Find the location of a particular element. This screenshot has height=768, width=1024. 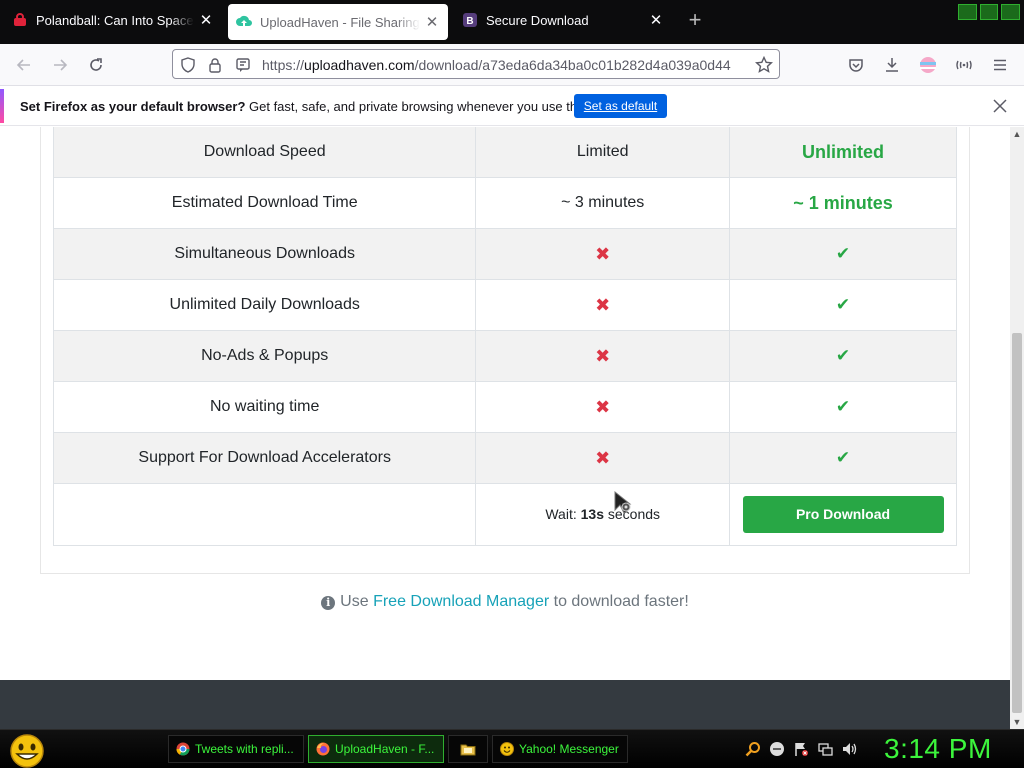

svg-text: B is located at coordinates (469, 21).